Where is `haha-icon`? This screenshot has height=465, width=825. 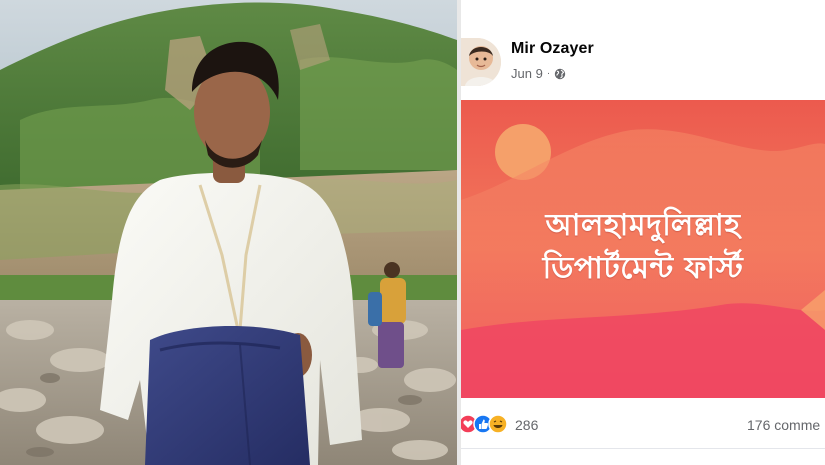
haha-icon is located at coordinates (498, 424).